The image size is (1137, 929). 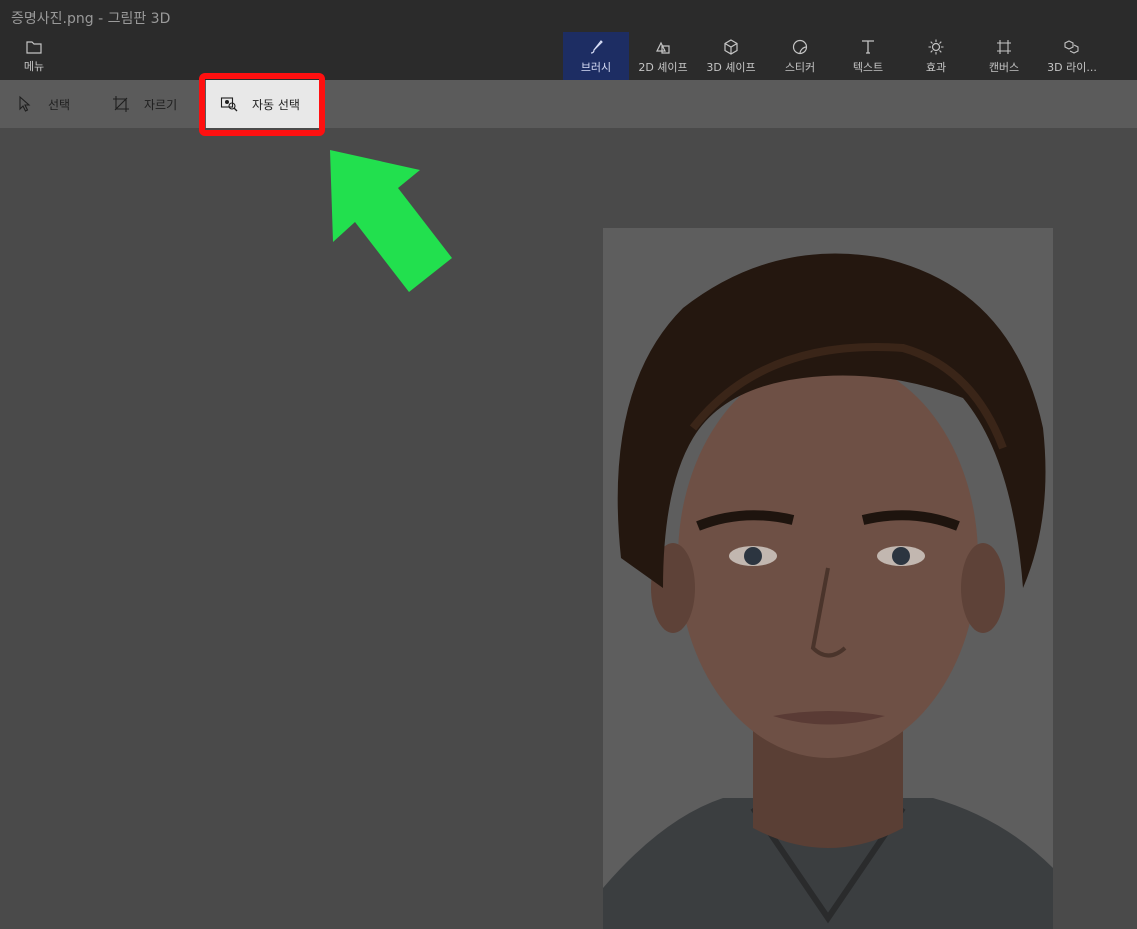 I want to click on canvas-toolbar: 선택 자르기 자동 선택, so click(x=568, y=104).